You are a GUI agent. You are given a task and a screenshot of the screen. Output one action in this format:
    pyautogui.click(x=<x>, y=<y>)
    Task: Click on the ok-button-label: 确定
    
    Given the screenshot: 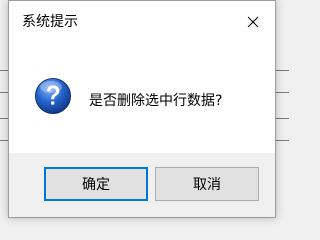 What is the action you would take?
    pyautogui.click(x=96, y=185)
    